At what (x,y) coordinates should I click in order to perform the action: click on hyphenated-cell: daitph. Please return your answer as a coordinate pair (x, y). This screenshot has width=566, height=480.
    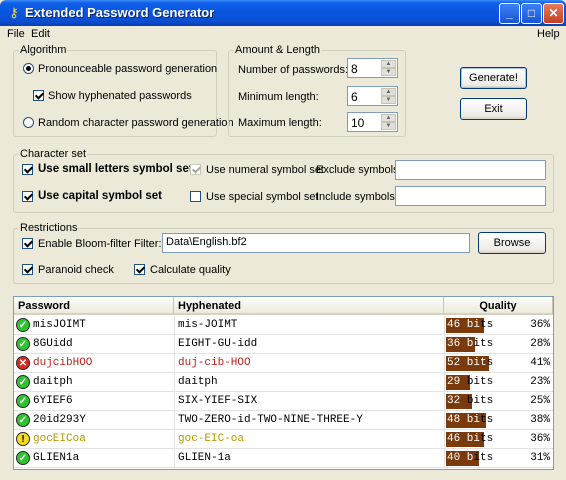
    Looking at the image, I should click on (198, 382).